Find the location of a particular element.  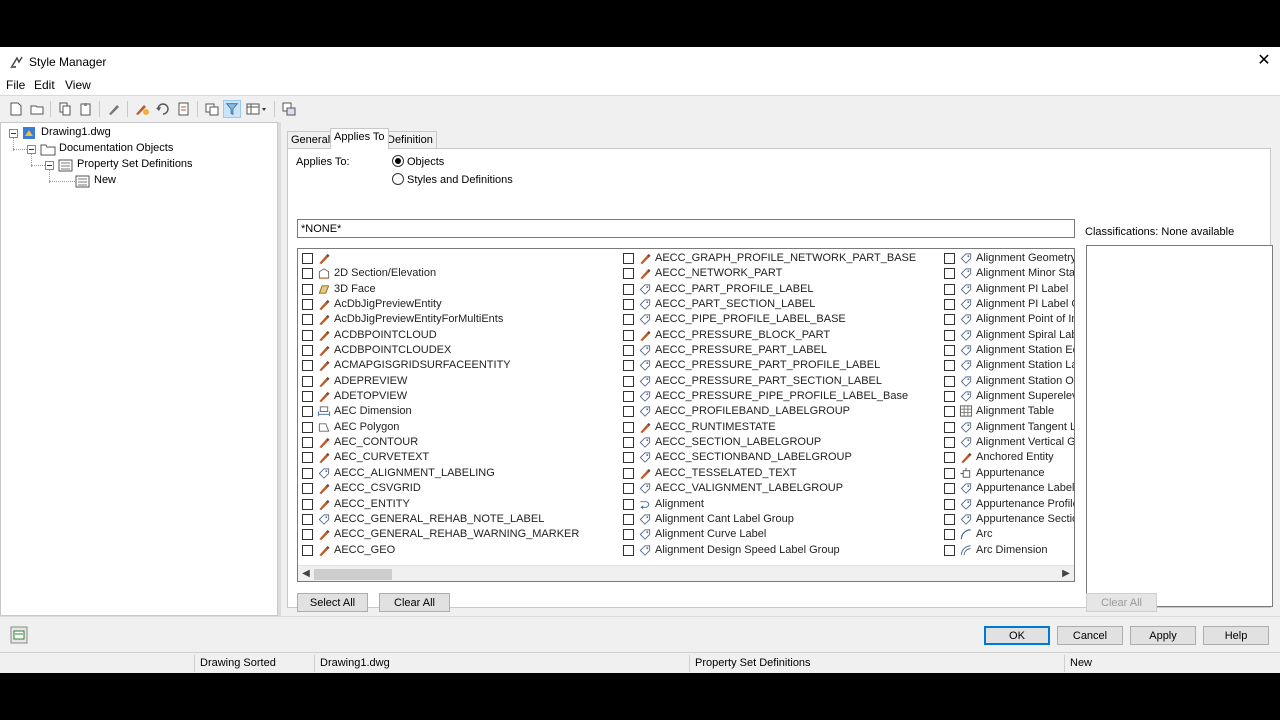

object-type-row: AcDbJigPreviewEntityForMultiEnts is located at coordinates (461, 319).